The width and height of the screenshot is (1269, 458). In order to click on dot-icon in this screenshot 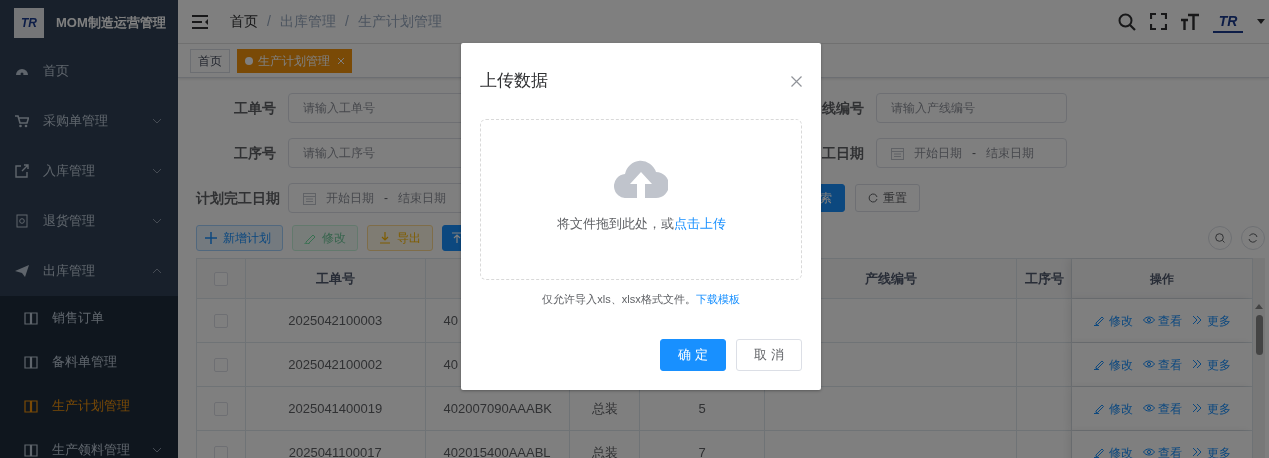, I will do `click(249, 60)`.